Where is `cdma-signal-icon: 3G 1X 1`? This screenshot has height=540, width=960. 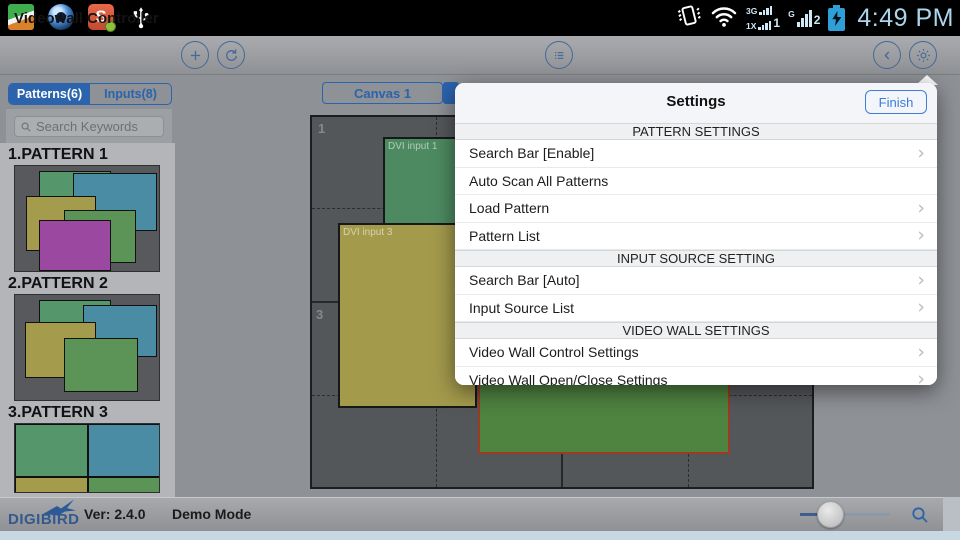 cdma-signal-icon: 3G 1X 1 is located at coordinates (763, 18).